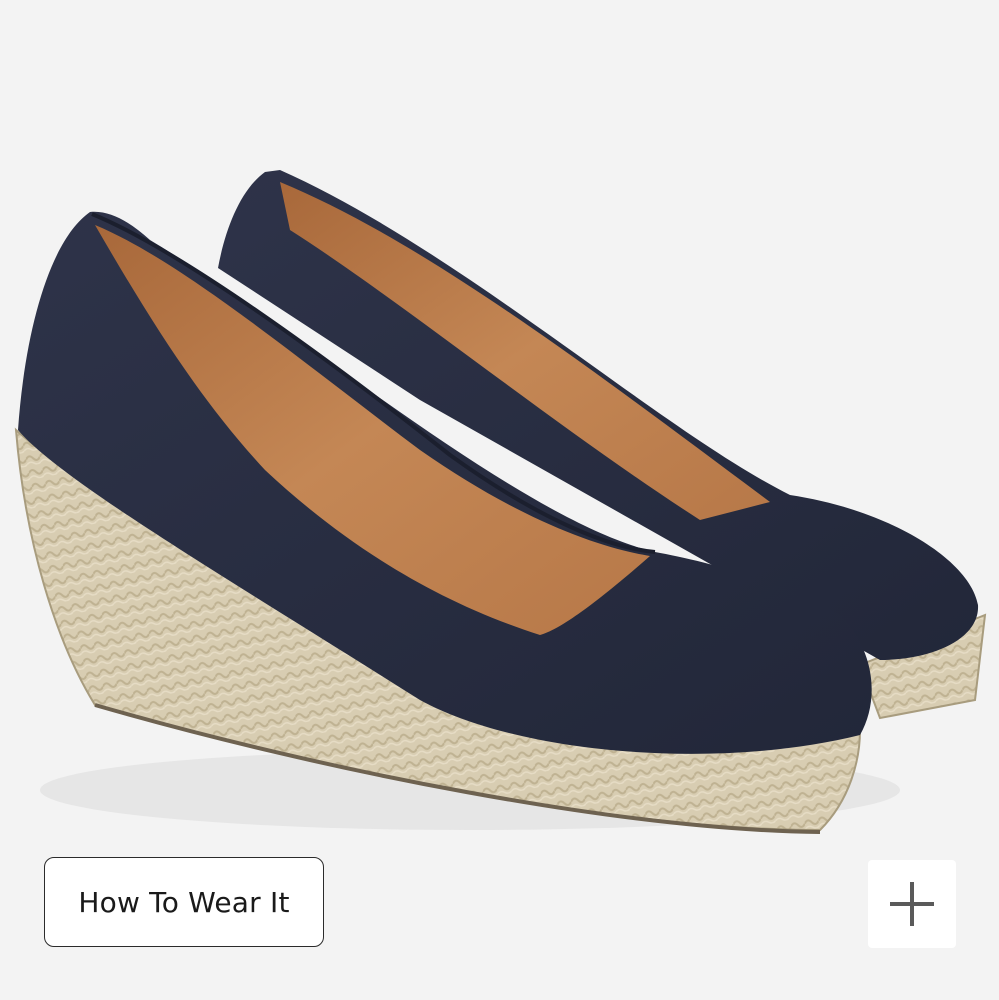  I want to click on how-to-wear-label: How To Wear It, so click(184, 902).